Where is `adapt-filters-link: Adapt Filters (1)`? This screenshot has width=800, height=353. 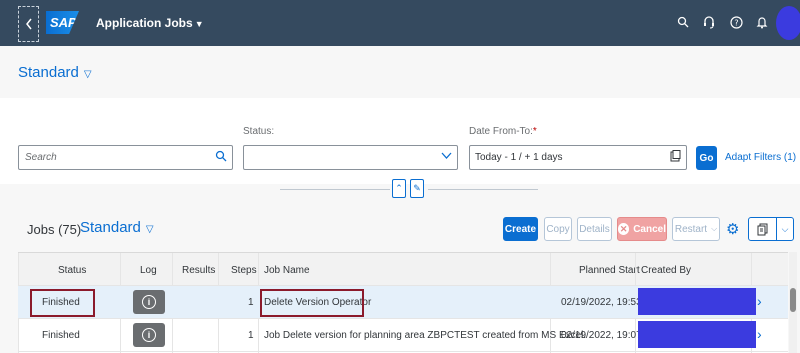
adapt-filters-link: Adapt Filters (1) is located at coordinates (760, 157).